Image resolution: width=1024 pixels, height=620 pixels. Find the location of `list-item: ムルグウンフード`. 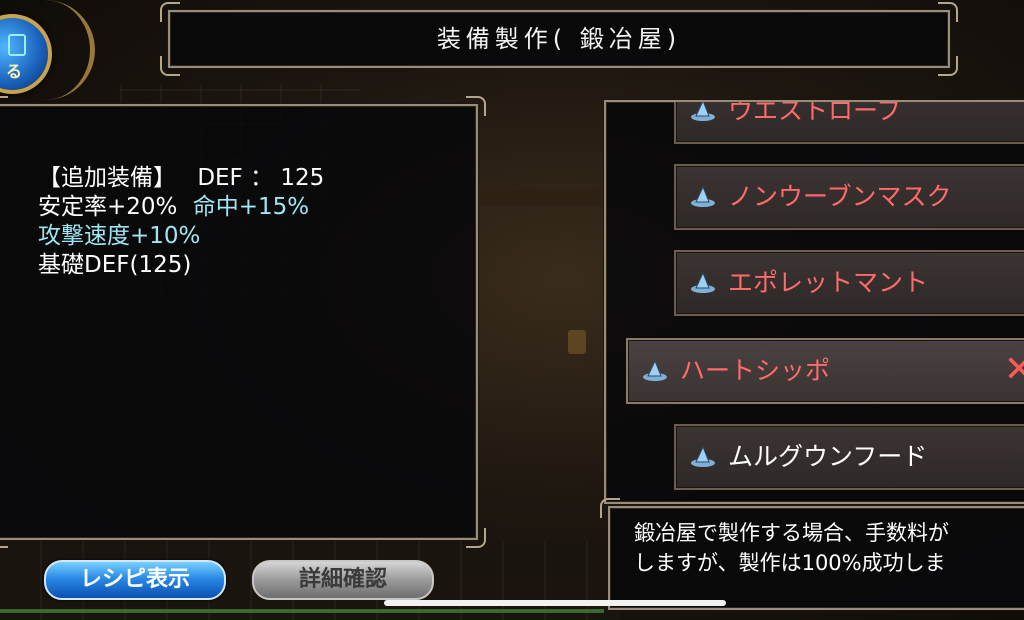

list-item: ムルグウンフード is located at coordinates (849, 457).